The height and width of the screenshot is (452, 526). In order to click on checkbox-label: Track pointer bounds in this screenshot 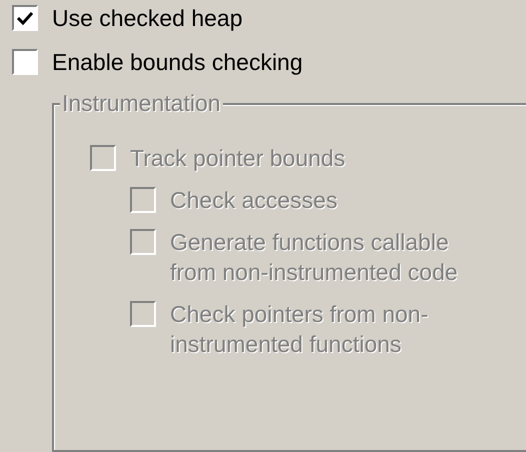, I will do `click(238, 158)`.